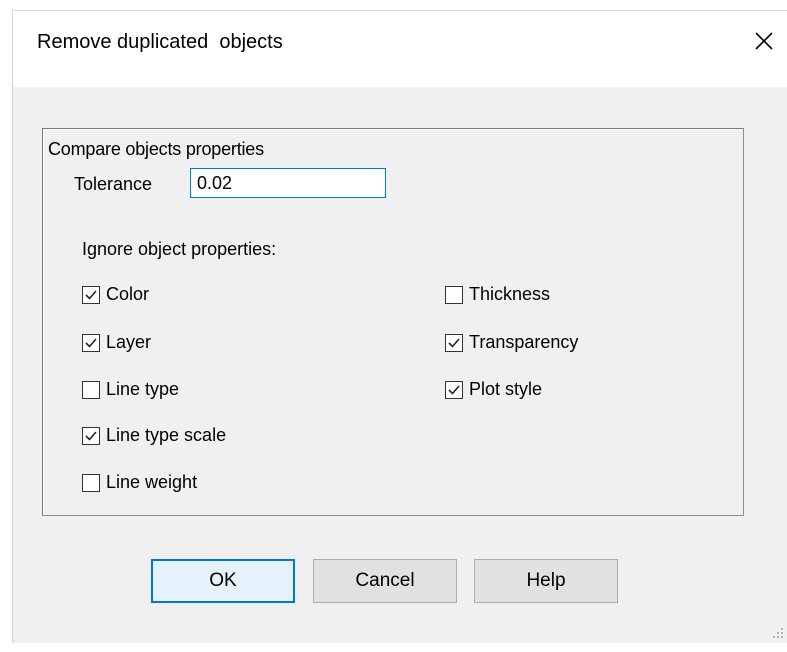 This screenshot has width=787, height=652. Describe the element at coordinates (160, 42) in the screenshot. I see `dialog-title: Remove duplicated objects` at that location.